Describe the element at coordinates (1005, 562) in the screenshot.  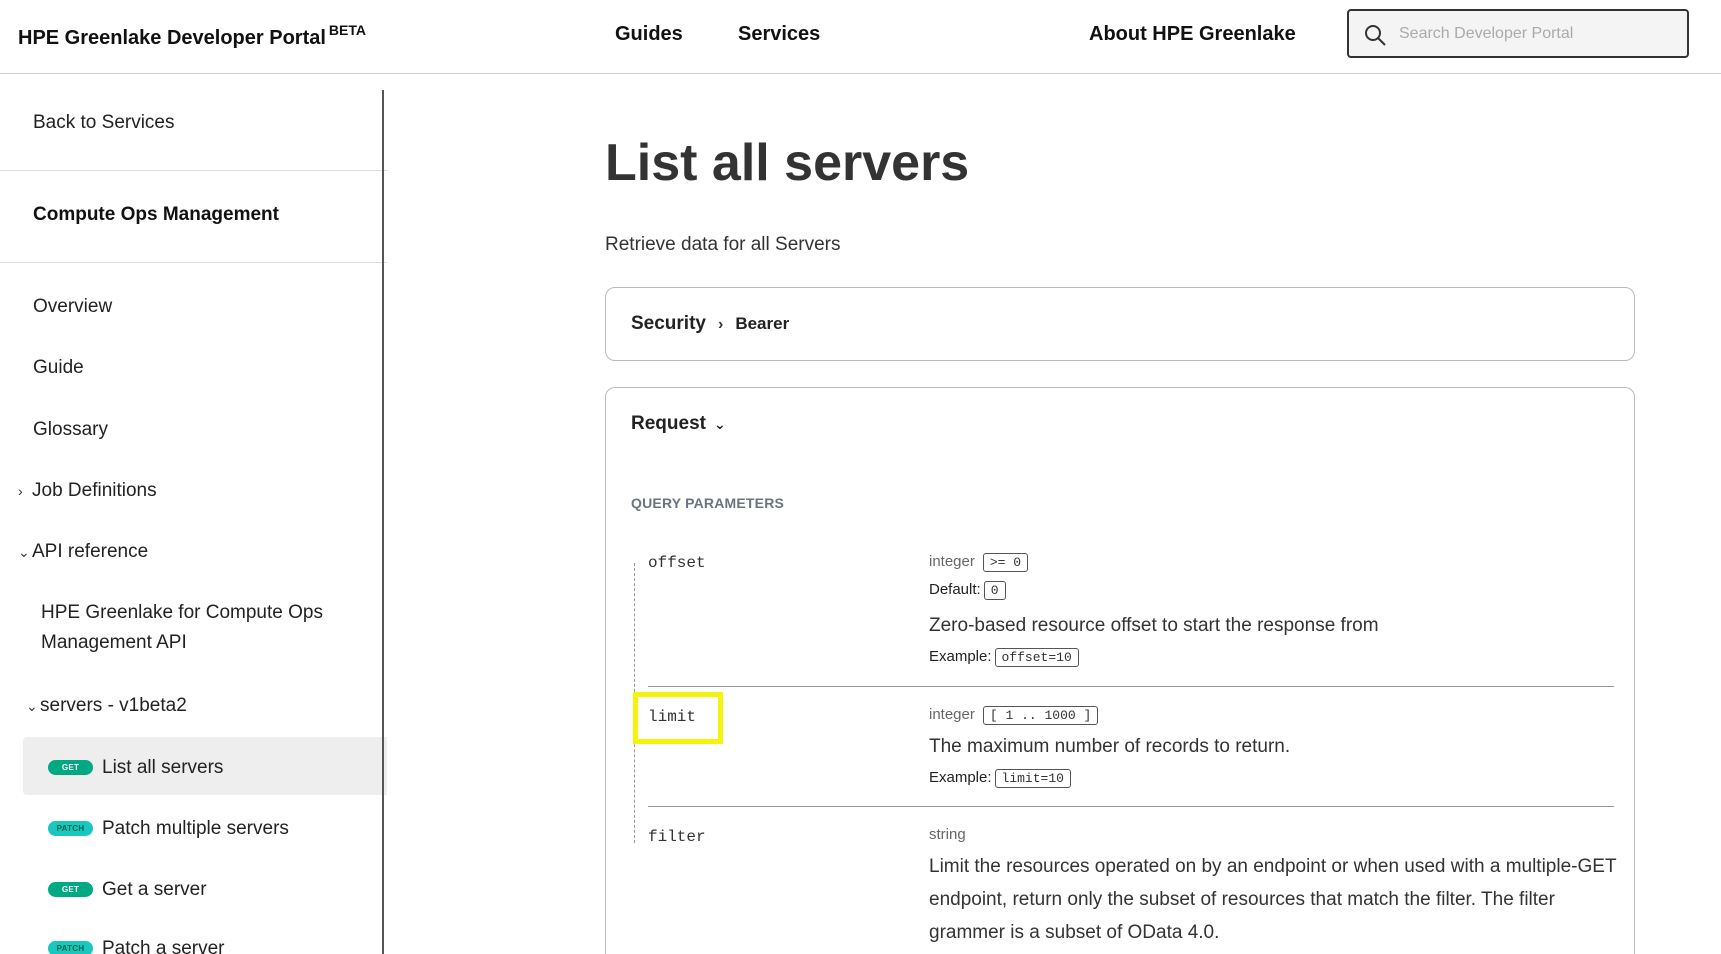
I see `param-constraint: >= 0` at that location.